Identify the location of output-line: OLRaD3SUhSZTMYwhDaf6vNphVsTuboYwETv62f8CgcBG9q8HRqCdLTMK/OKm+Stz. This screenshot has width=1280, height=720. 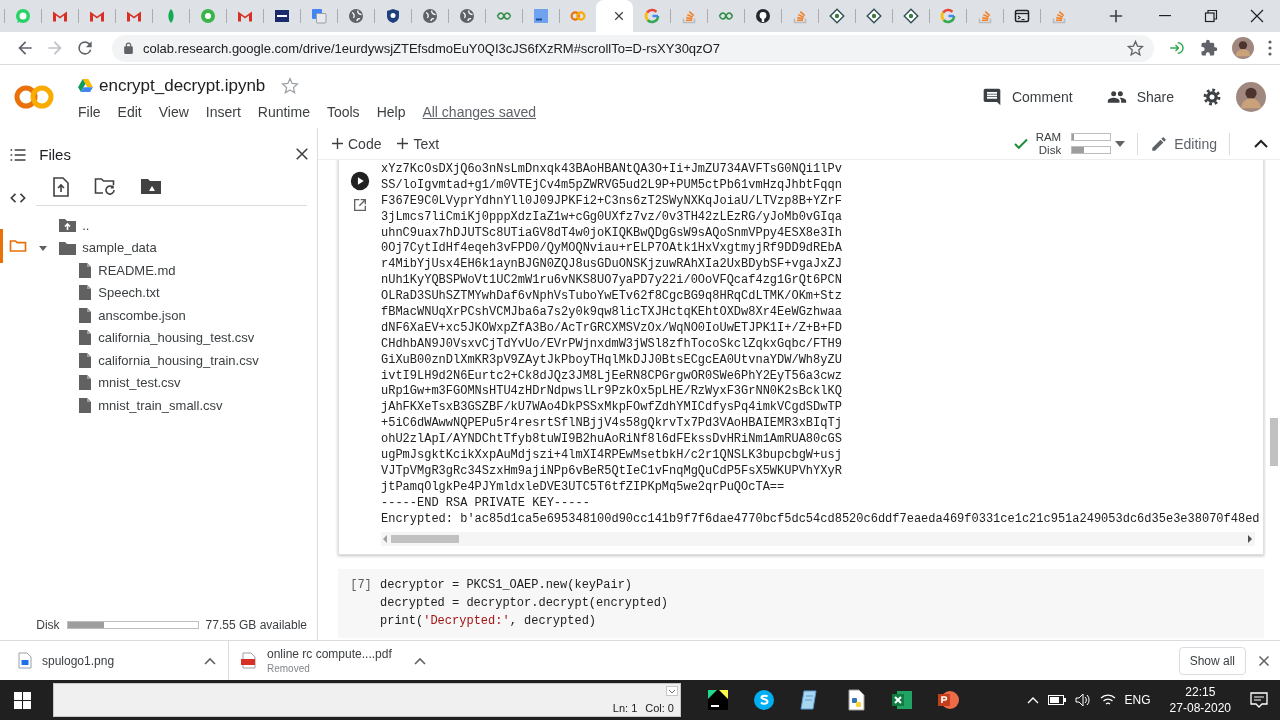
(612, 297).